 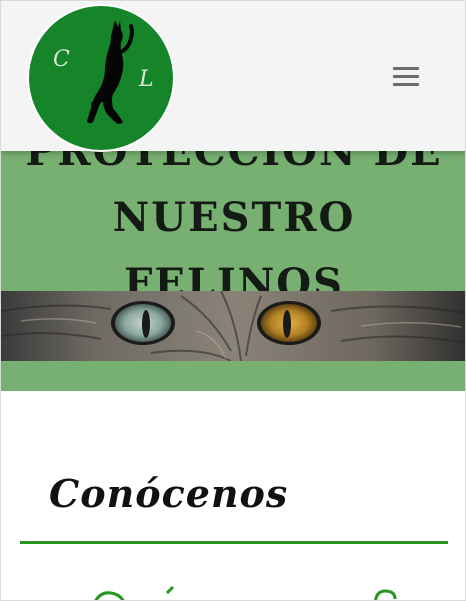 I want to click on cat-logo-icon: C L, so click(x=101, y=78).